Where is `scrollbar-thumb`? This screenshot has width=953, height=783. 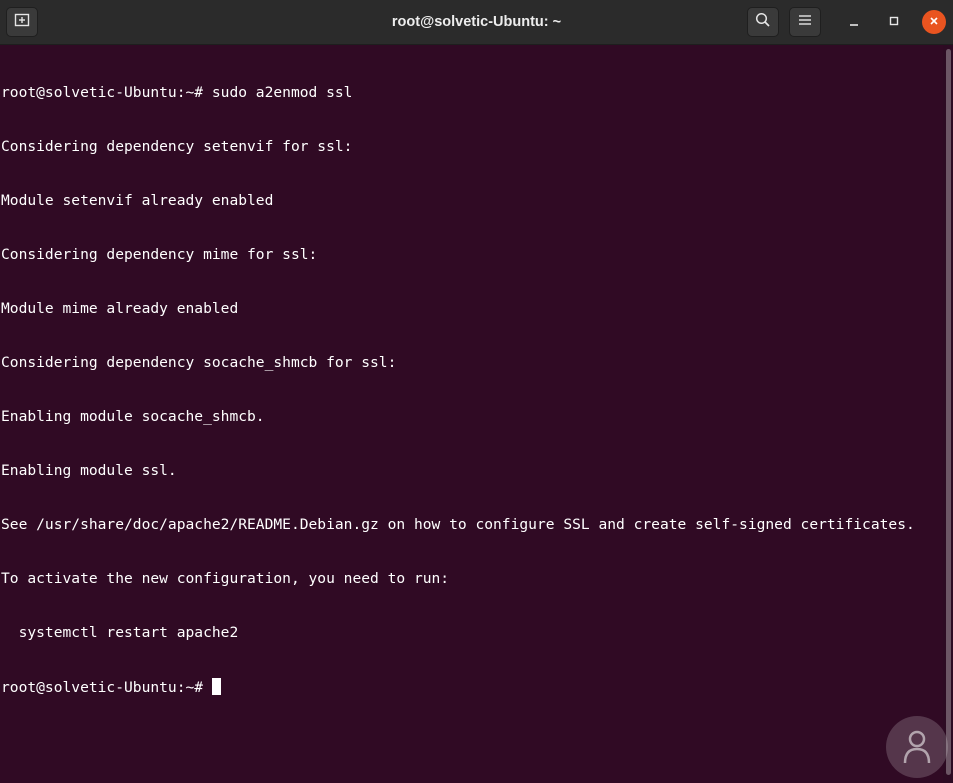 scrollbar-thumb is located at coordinates (948, 412).